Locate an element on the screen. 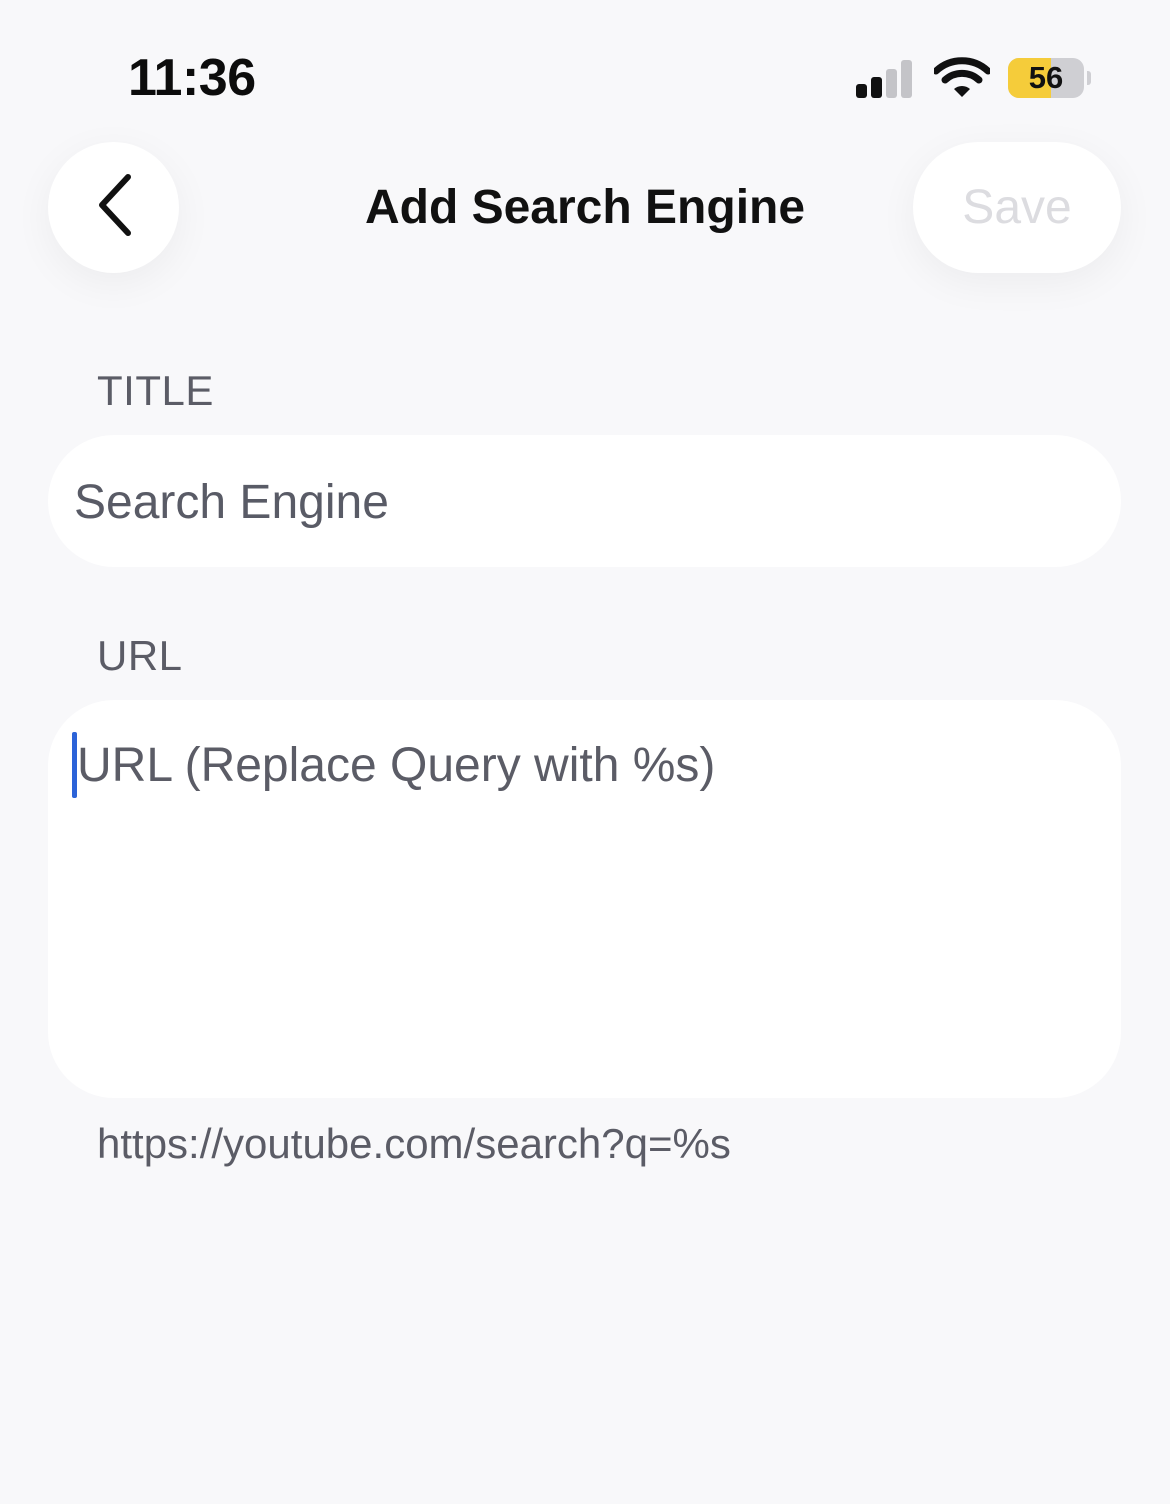  url-label: URL is located at coordinates (140, 655).